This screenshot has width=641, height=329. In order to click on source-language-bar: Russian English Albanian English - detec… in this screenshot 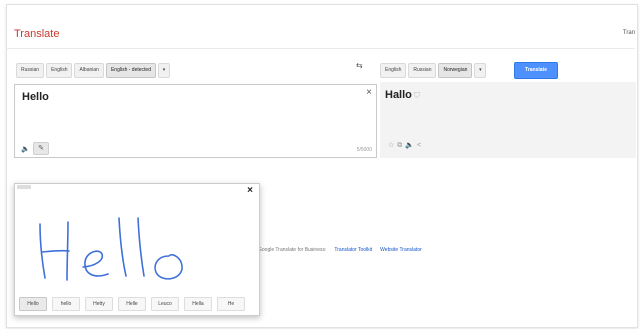, I will do `click(94, 70)`.